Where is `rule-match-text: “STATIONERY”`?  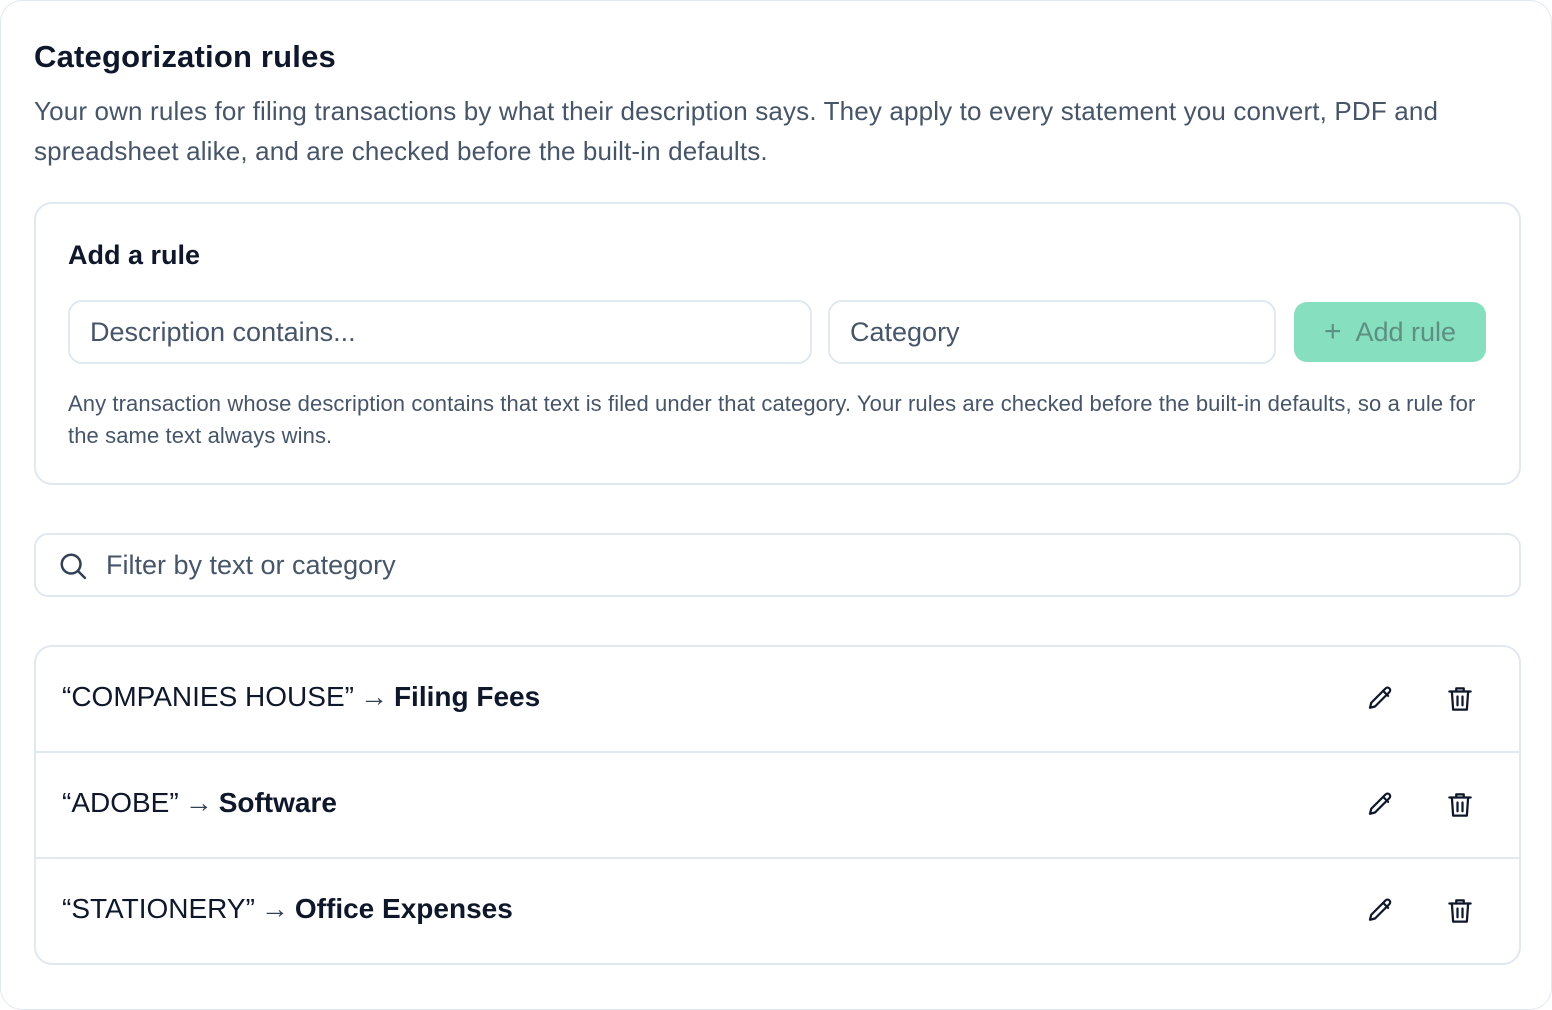 rule-match-text: “STATIONERY” is located at coordinates (158, 908).